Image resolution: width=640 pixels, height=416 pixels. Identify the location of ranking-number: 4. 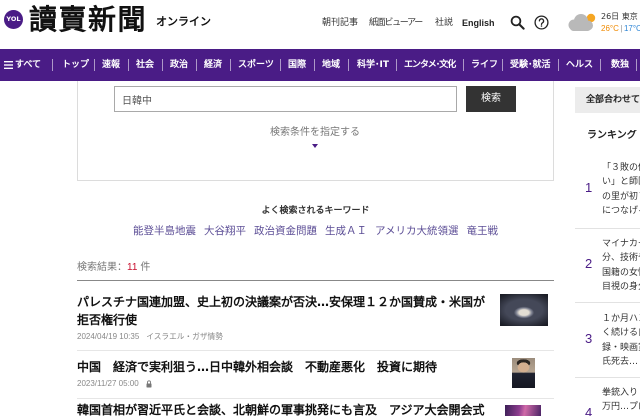
(589, 410).